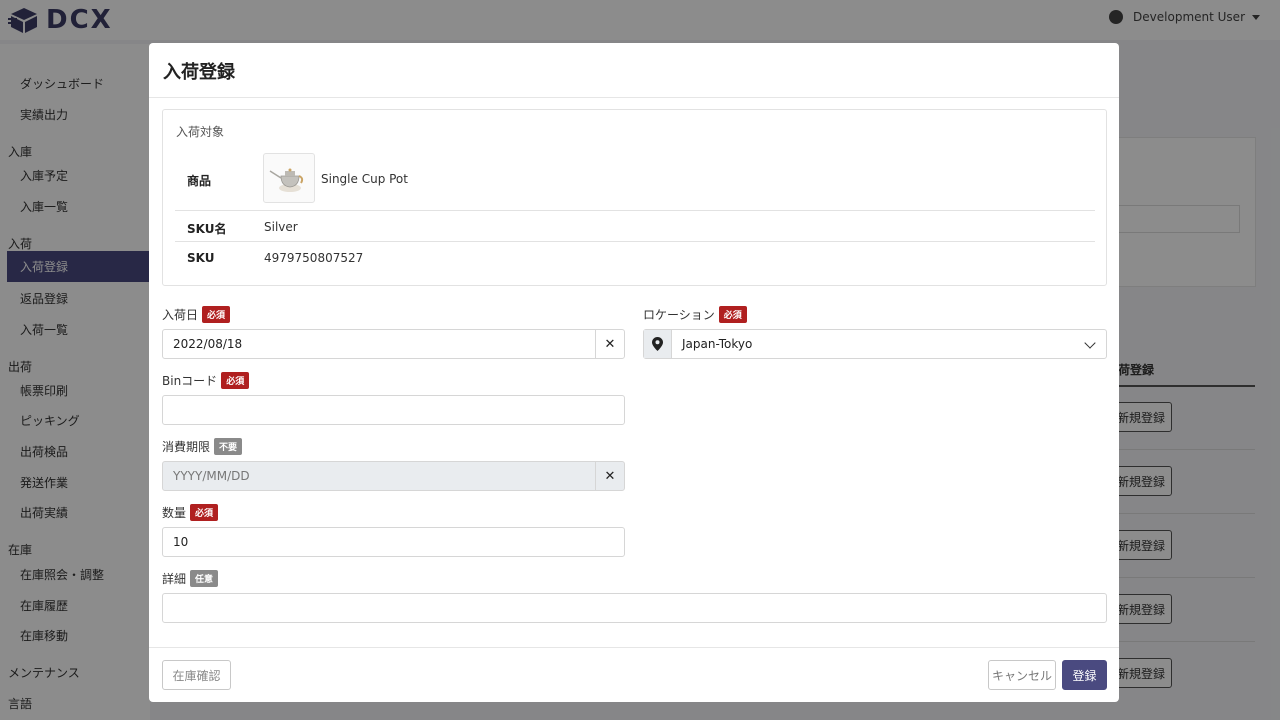 The image size is (1280, 720). Describe the element at coordinates (199, 72) in the screenshot. I see `modal-title: 入荷登録` at that location.